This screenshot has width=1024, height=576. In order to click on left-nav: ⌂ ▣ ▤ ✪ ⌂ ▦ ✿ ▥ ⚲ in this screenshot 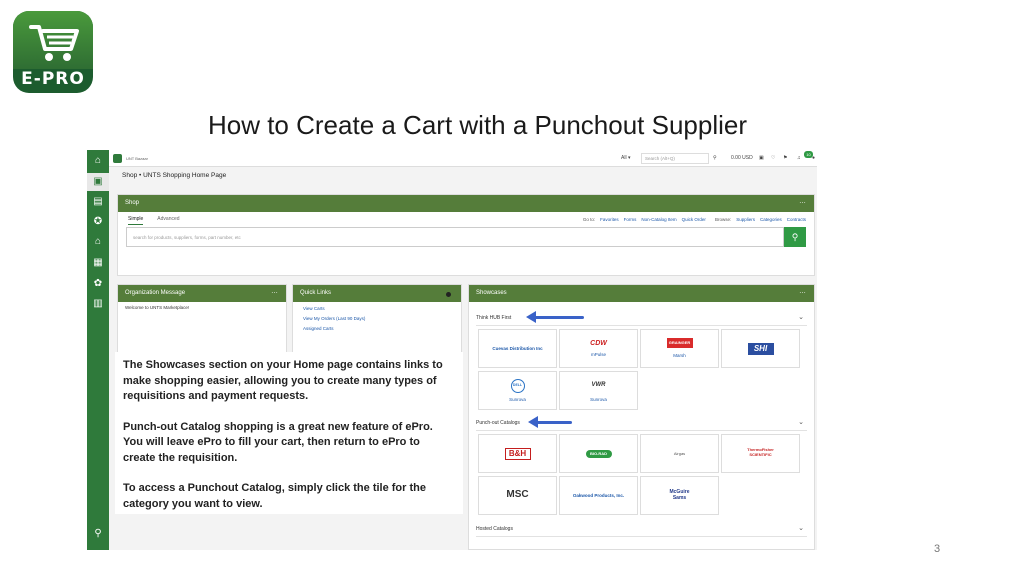, I will do `click(98, 350)`.